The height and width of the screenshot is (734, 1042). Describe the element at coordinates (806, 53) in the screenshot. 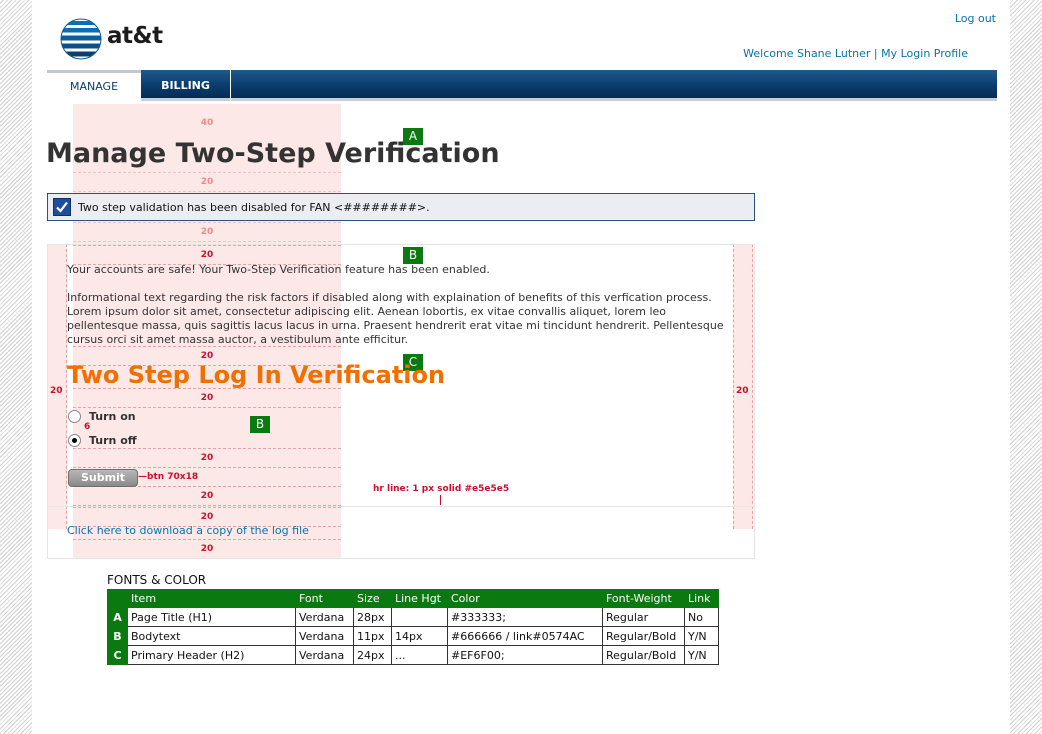

I see `welcome-user-link: Welcome Shane Lutner` at that location.